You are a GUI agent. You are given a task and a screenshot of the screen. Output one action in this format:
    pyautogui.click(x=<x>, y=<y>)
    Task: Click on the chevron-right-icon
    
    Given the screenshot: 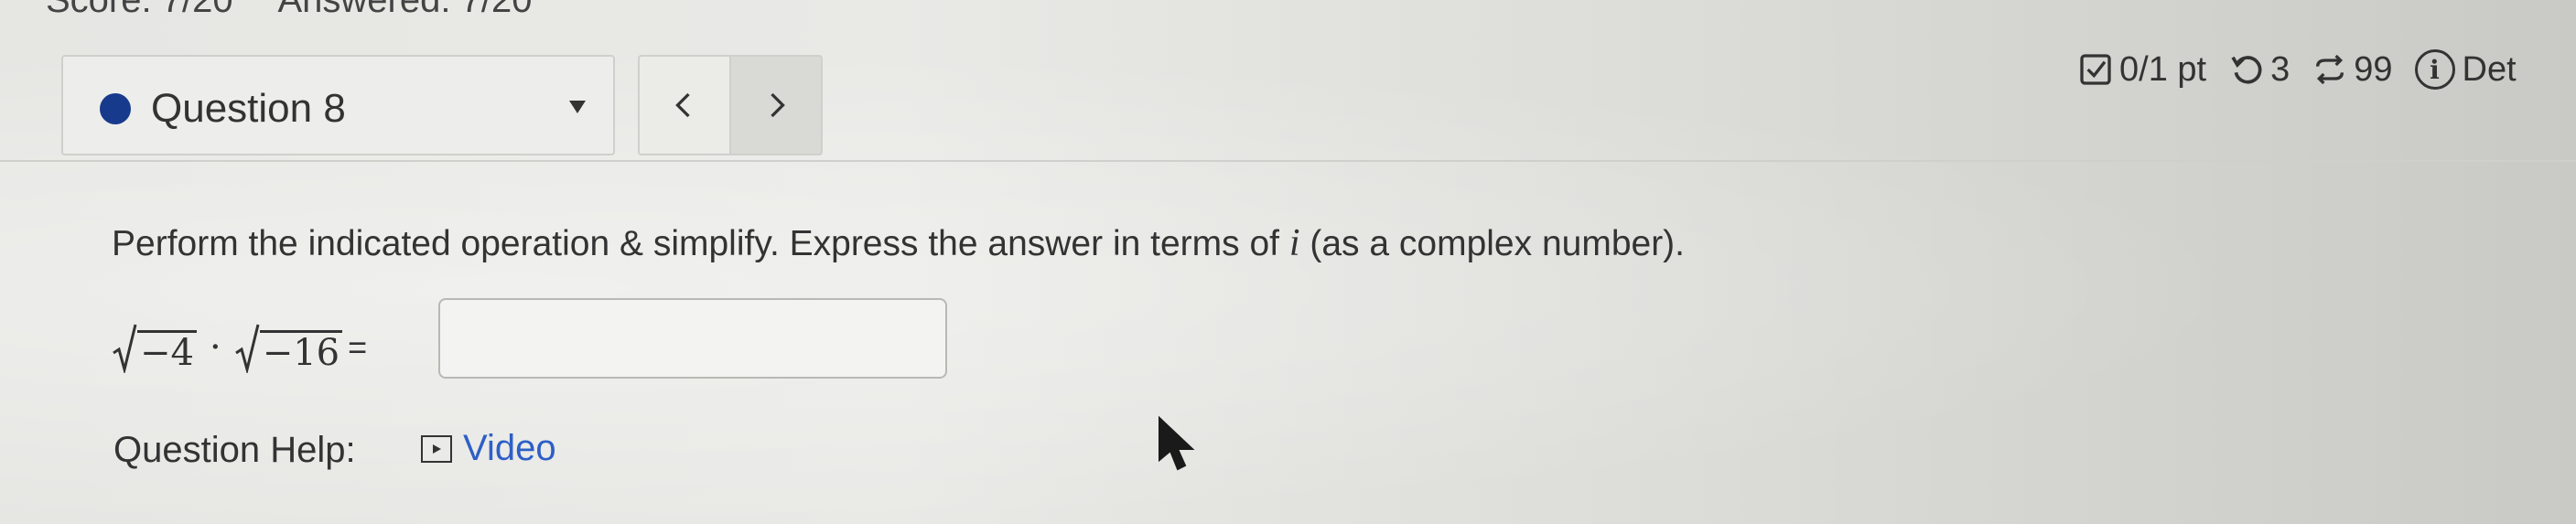 What is the action you would take?
    pyautogui.click(x=778, y=105)
    